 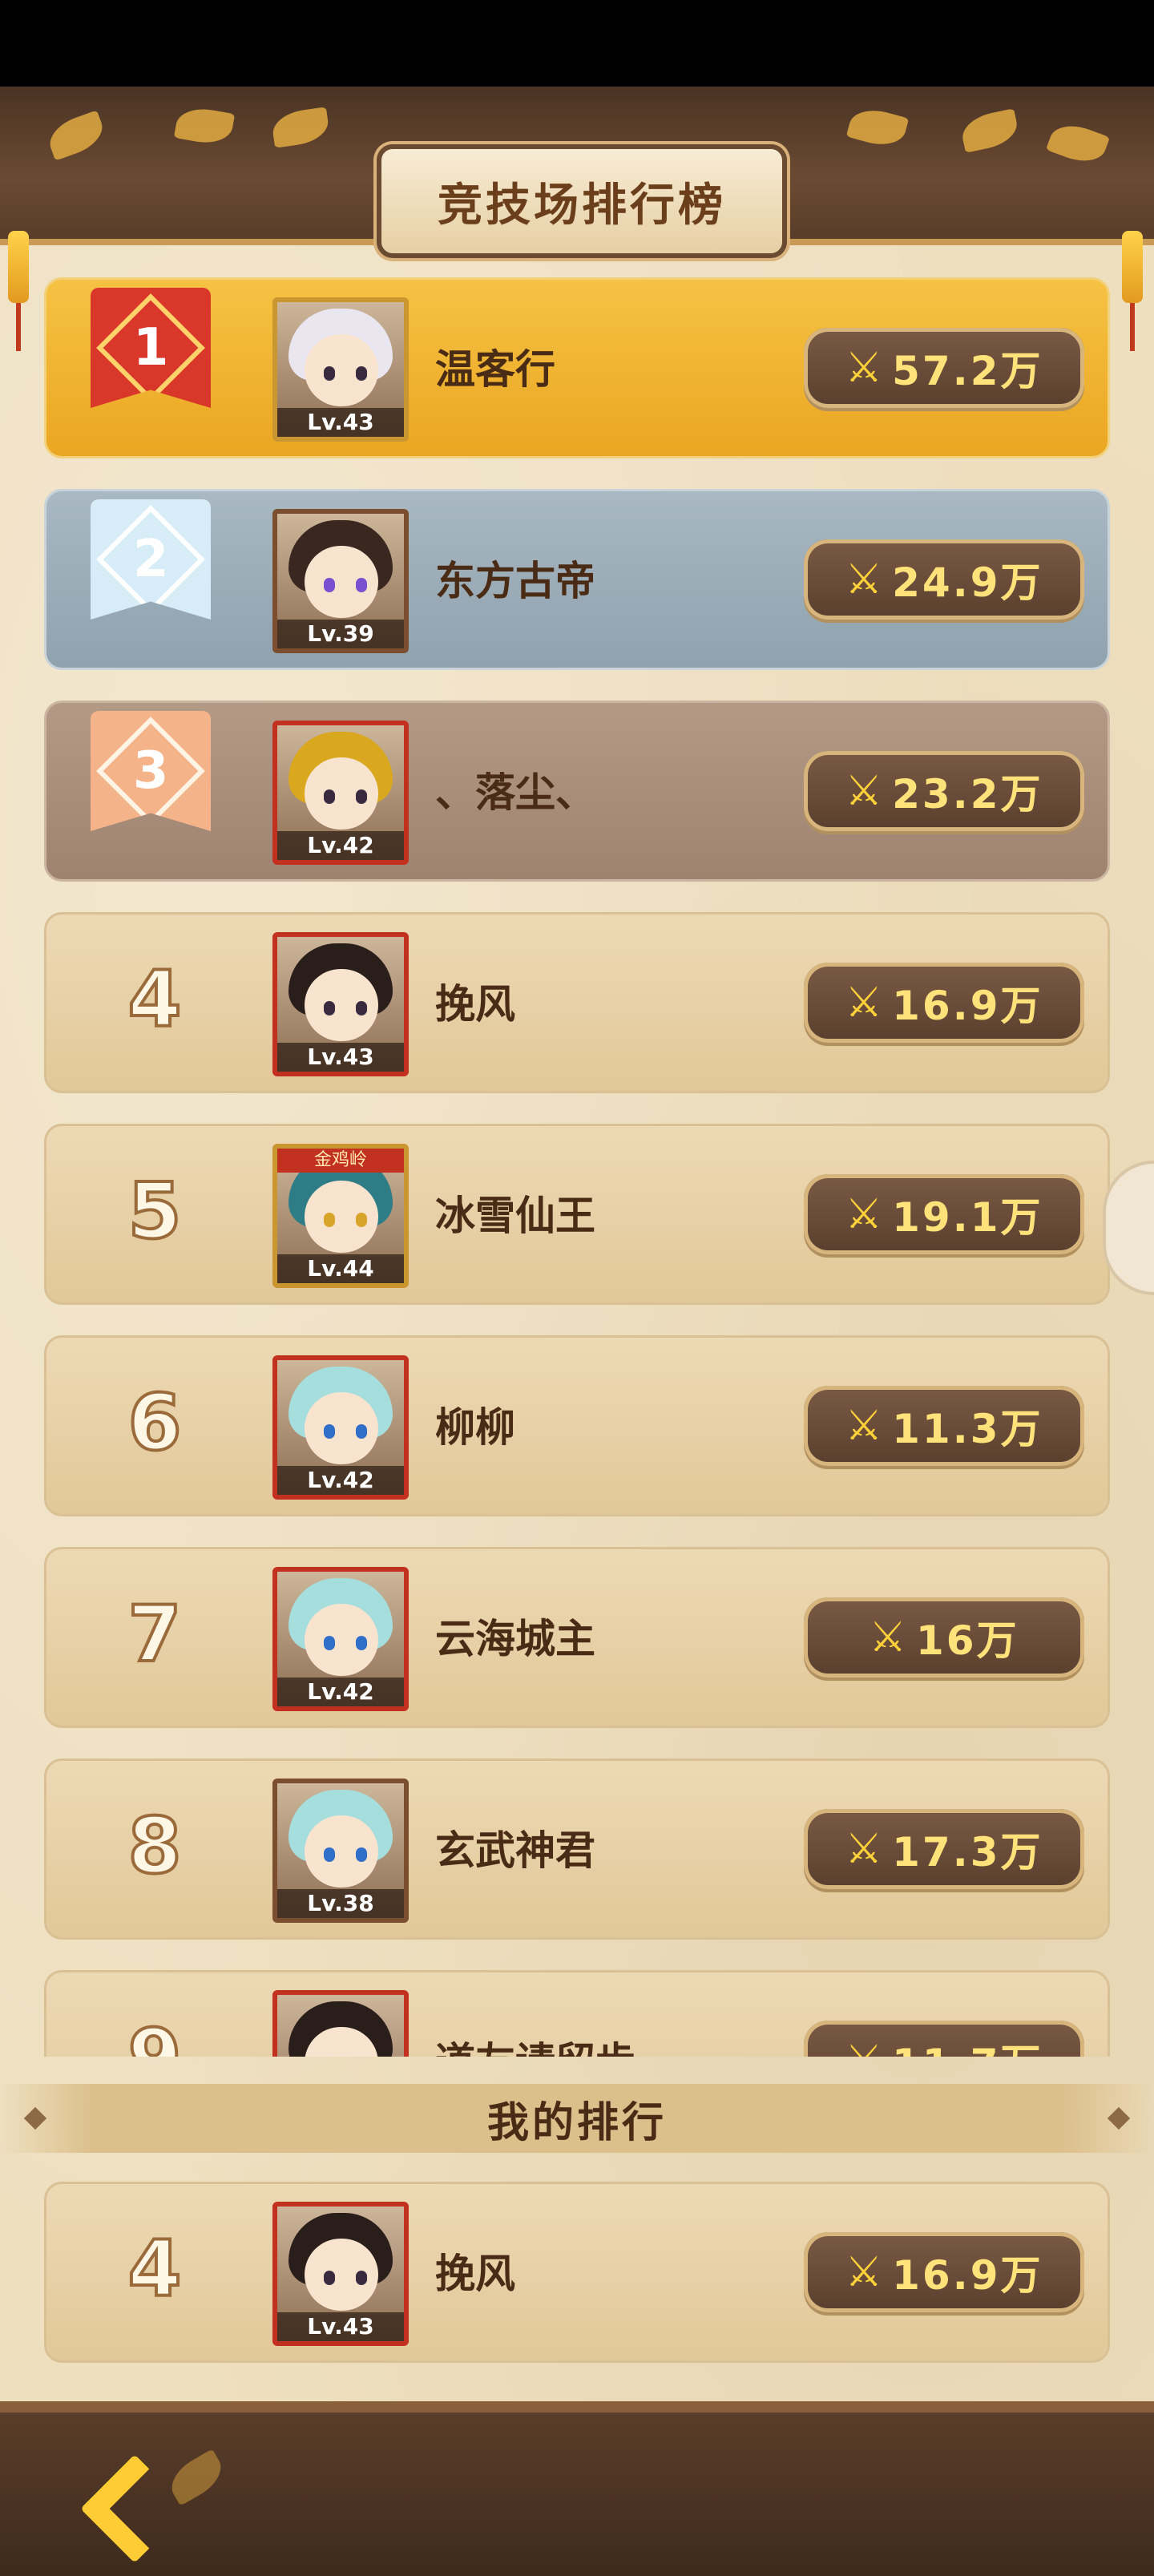 I want to click on level-label: Lv.39, so click(x=340, y=634).